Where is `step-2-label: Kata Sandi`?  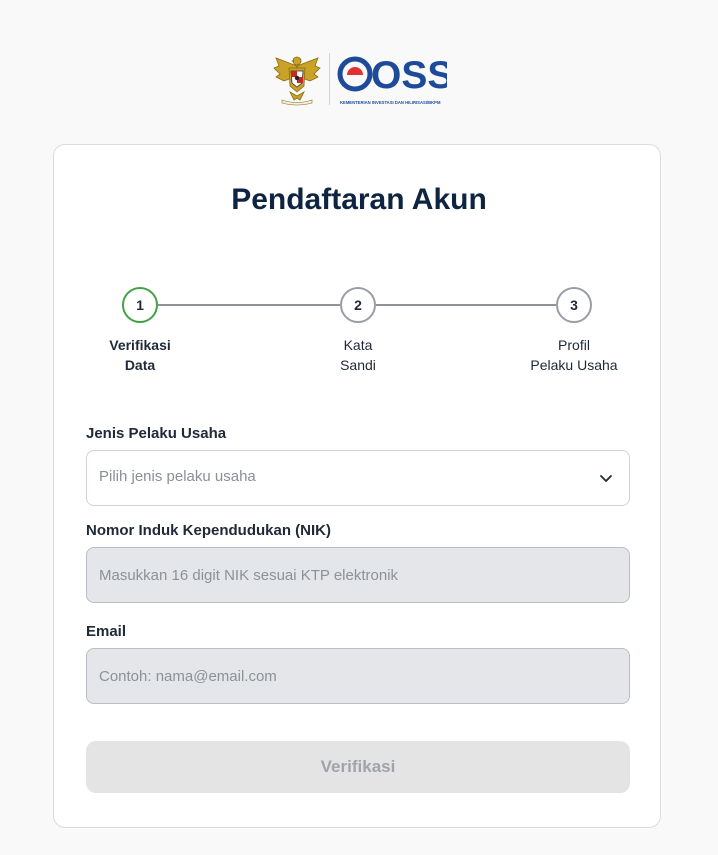
step-2-label: Kata Sandi is located at coordinates (358, 355).